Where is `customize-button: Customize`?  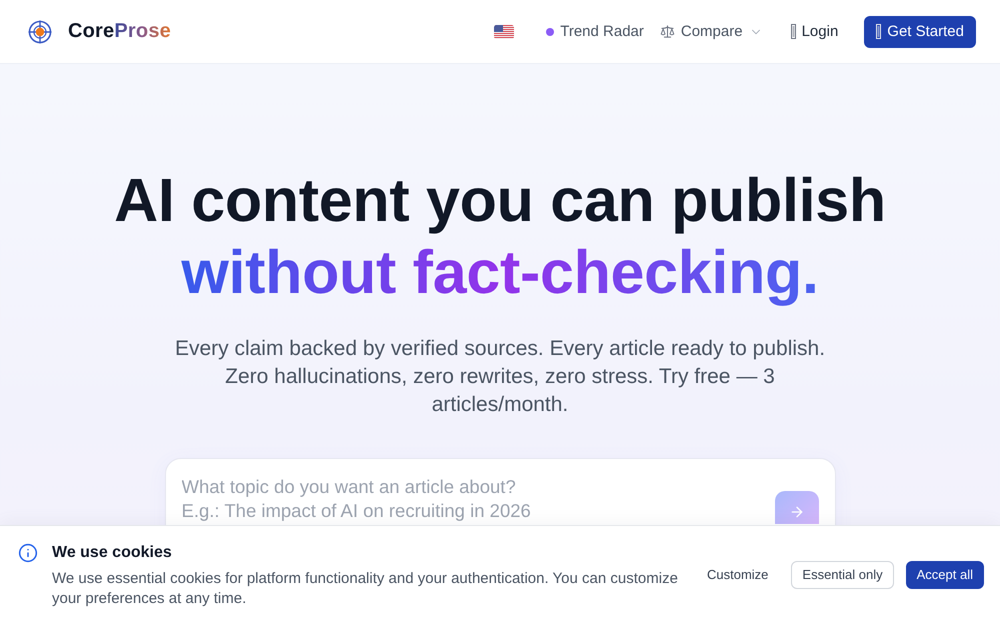 customize-button: Customize is located at coordinates (738, 574).